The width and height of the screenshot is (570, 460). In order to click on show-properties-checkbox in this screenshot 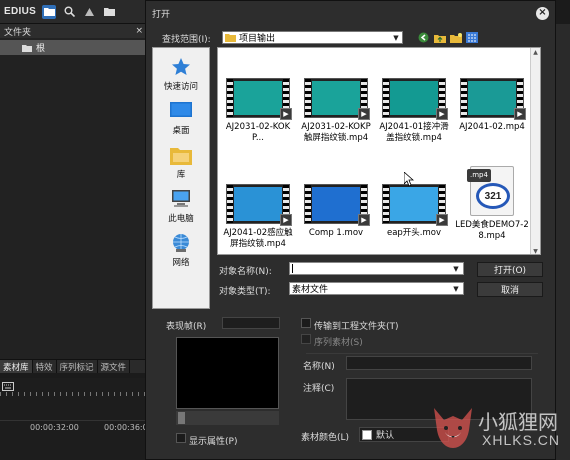, I will do `click(181, 438)`.